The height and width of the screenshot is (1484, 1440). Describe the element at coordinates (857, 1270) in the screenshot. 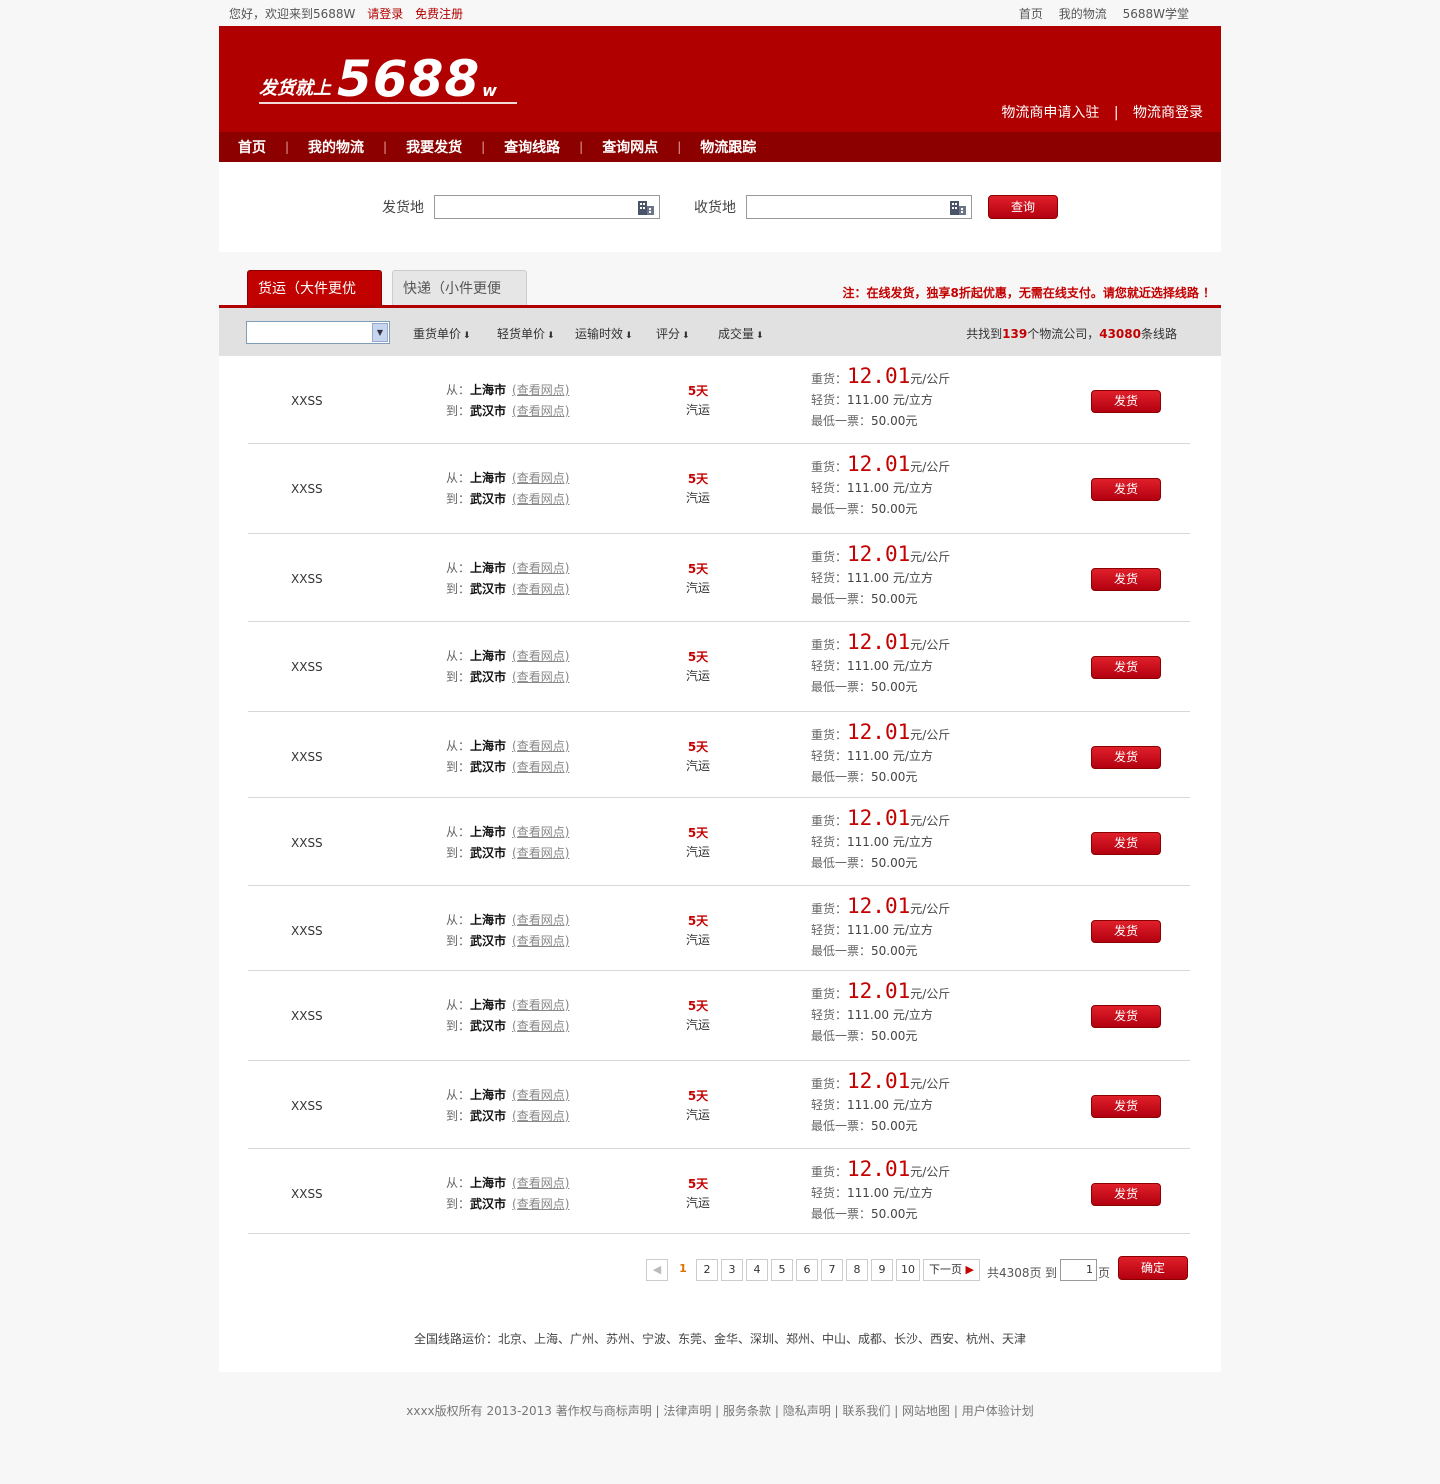

I see `page-link: 8` at that location.